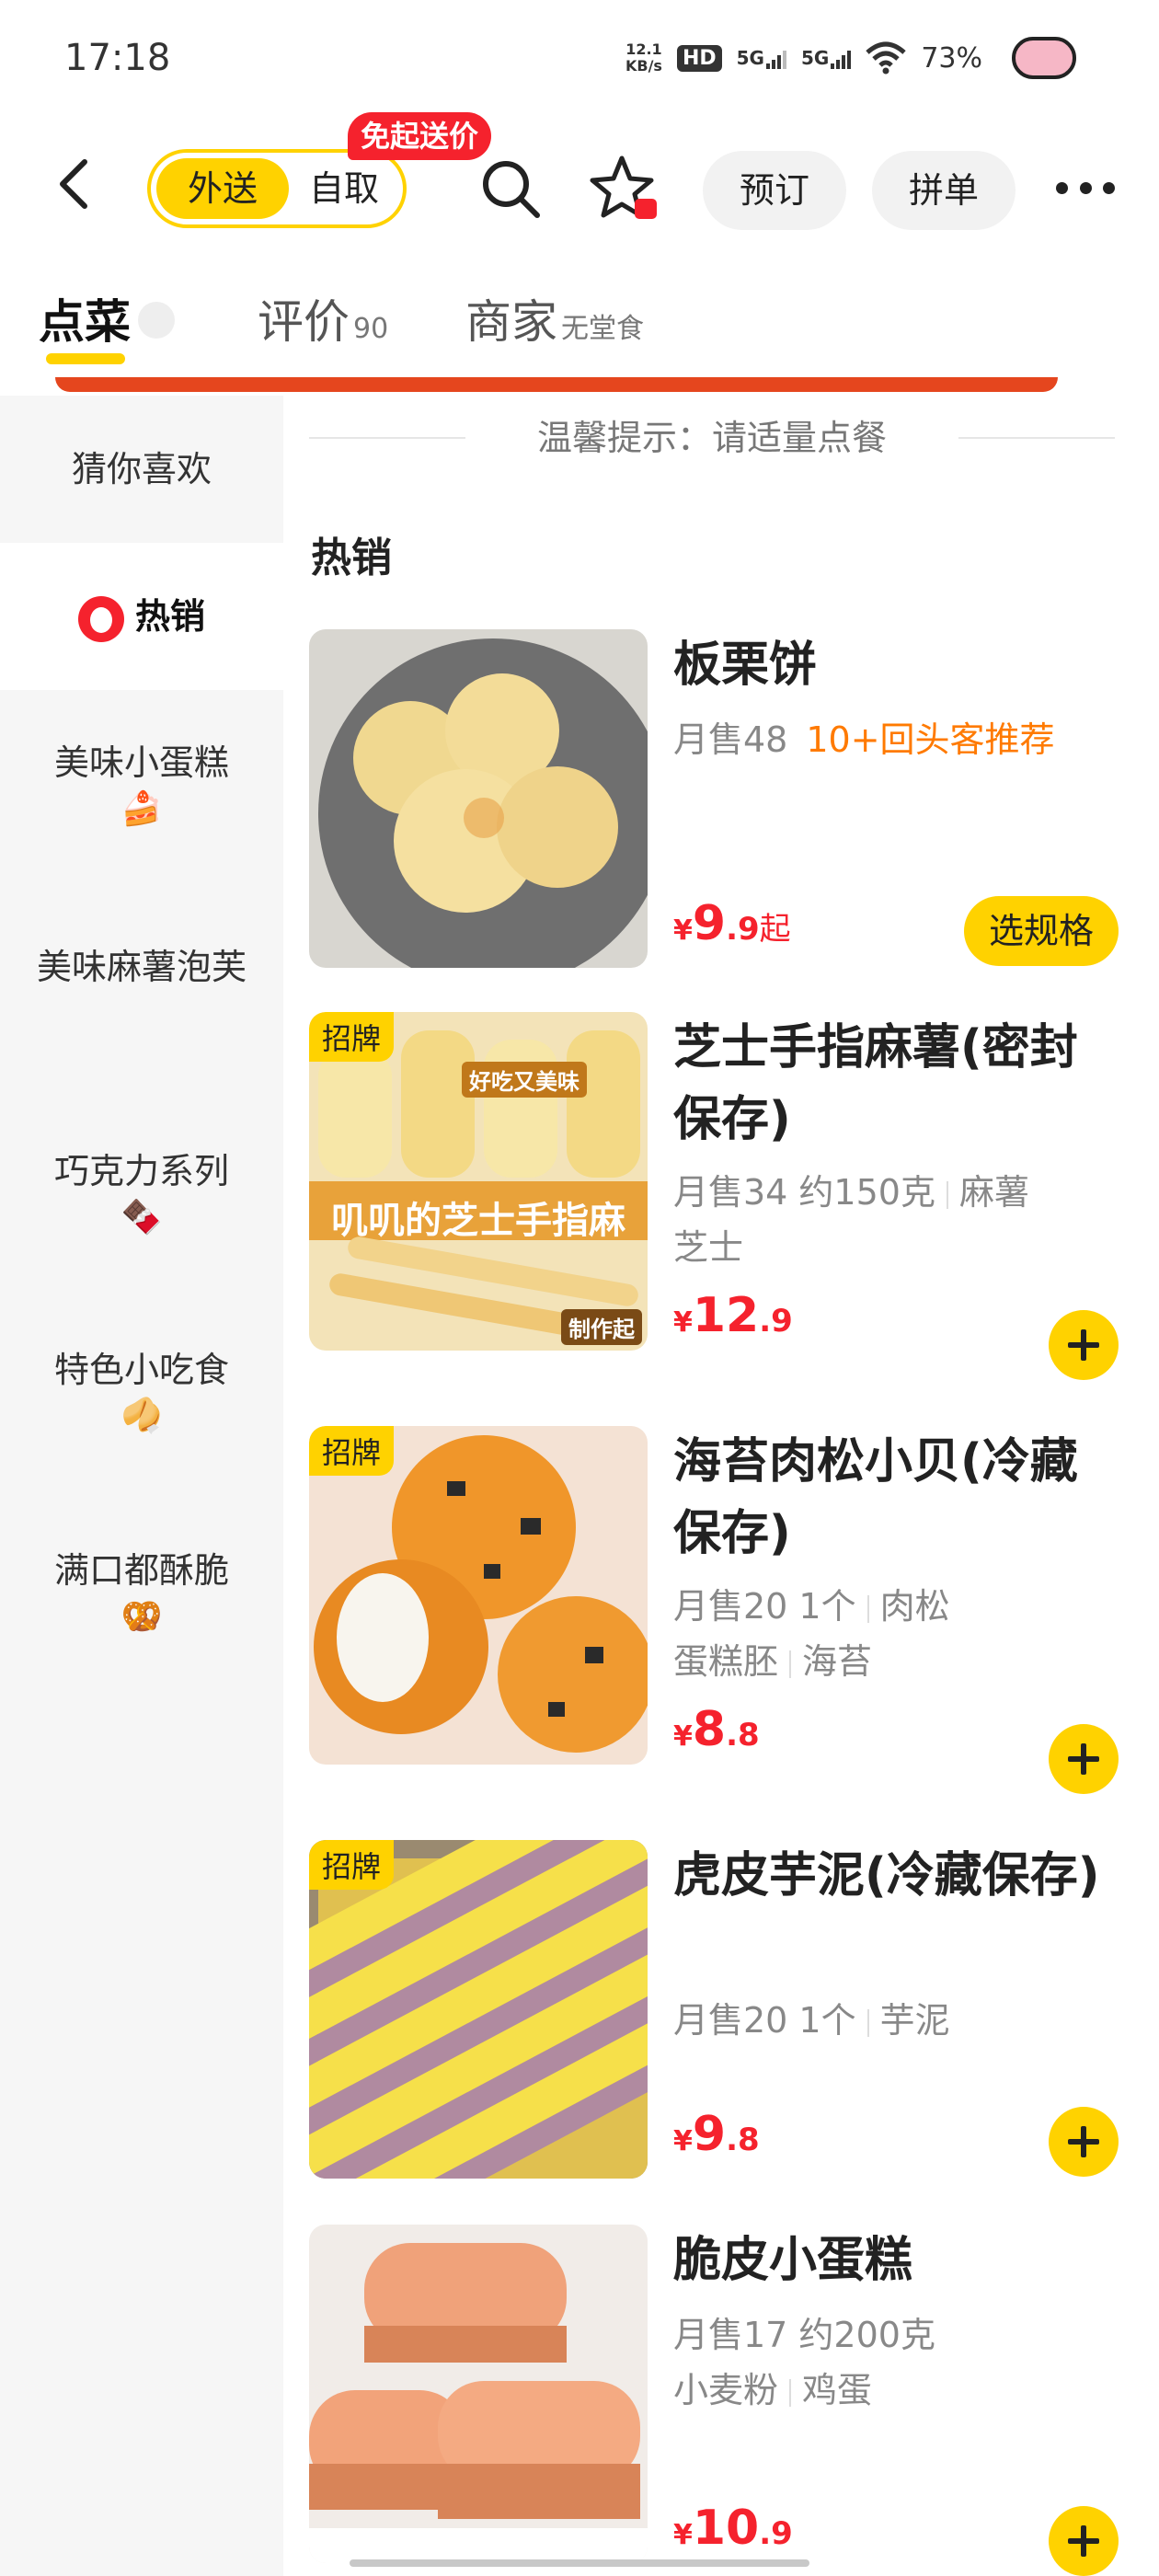 The image size is (1159, 2576). I want to click on sidebar-item-hot: 热销, so click(141, 616).